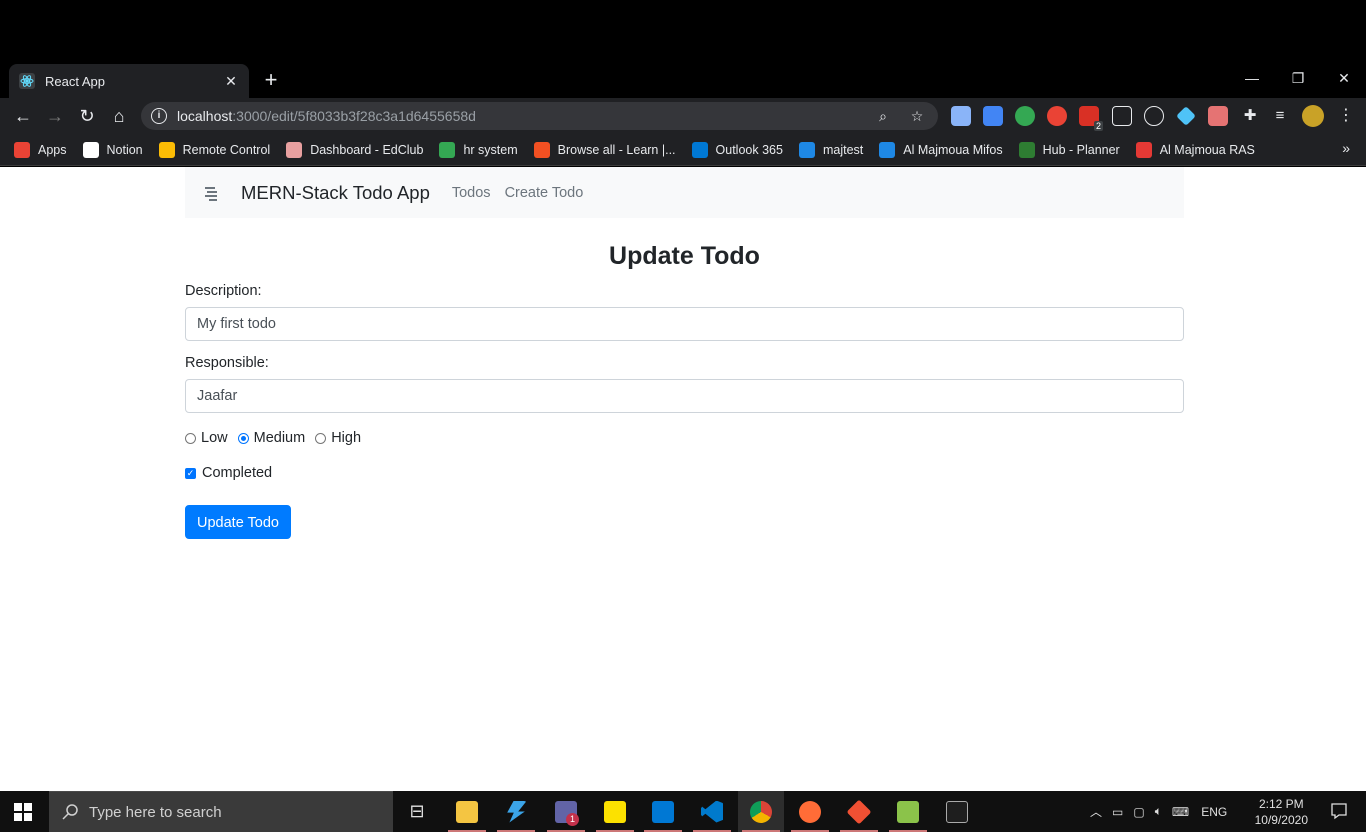 The image size is (1366, 832). Describe the element at coordinates (1343, 78) in the screenshot. I see `close-window-icon: ✕` at that location.